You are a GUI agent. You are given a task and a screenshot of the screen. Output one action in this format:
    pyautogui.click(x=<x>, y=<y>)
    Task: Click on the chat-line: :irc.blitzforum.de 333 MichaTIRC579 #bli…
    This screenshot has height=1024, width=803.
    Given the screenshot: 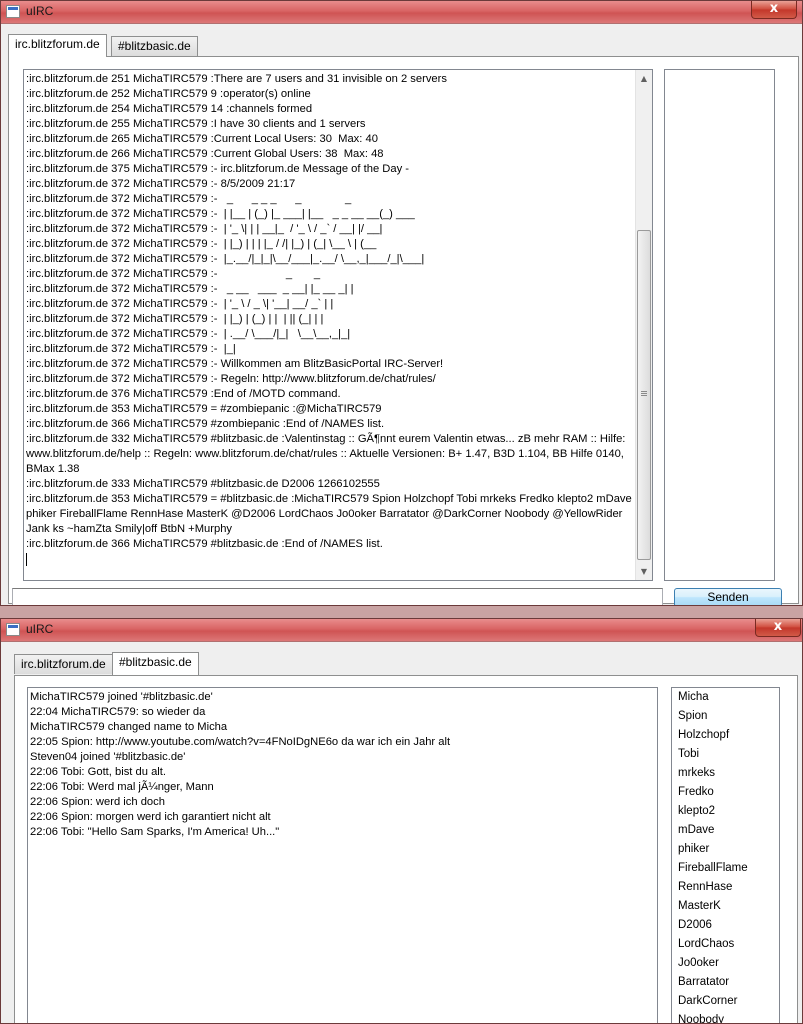 What is the action you would take?
    pyautogui.click(x=203, y=484)
    